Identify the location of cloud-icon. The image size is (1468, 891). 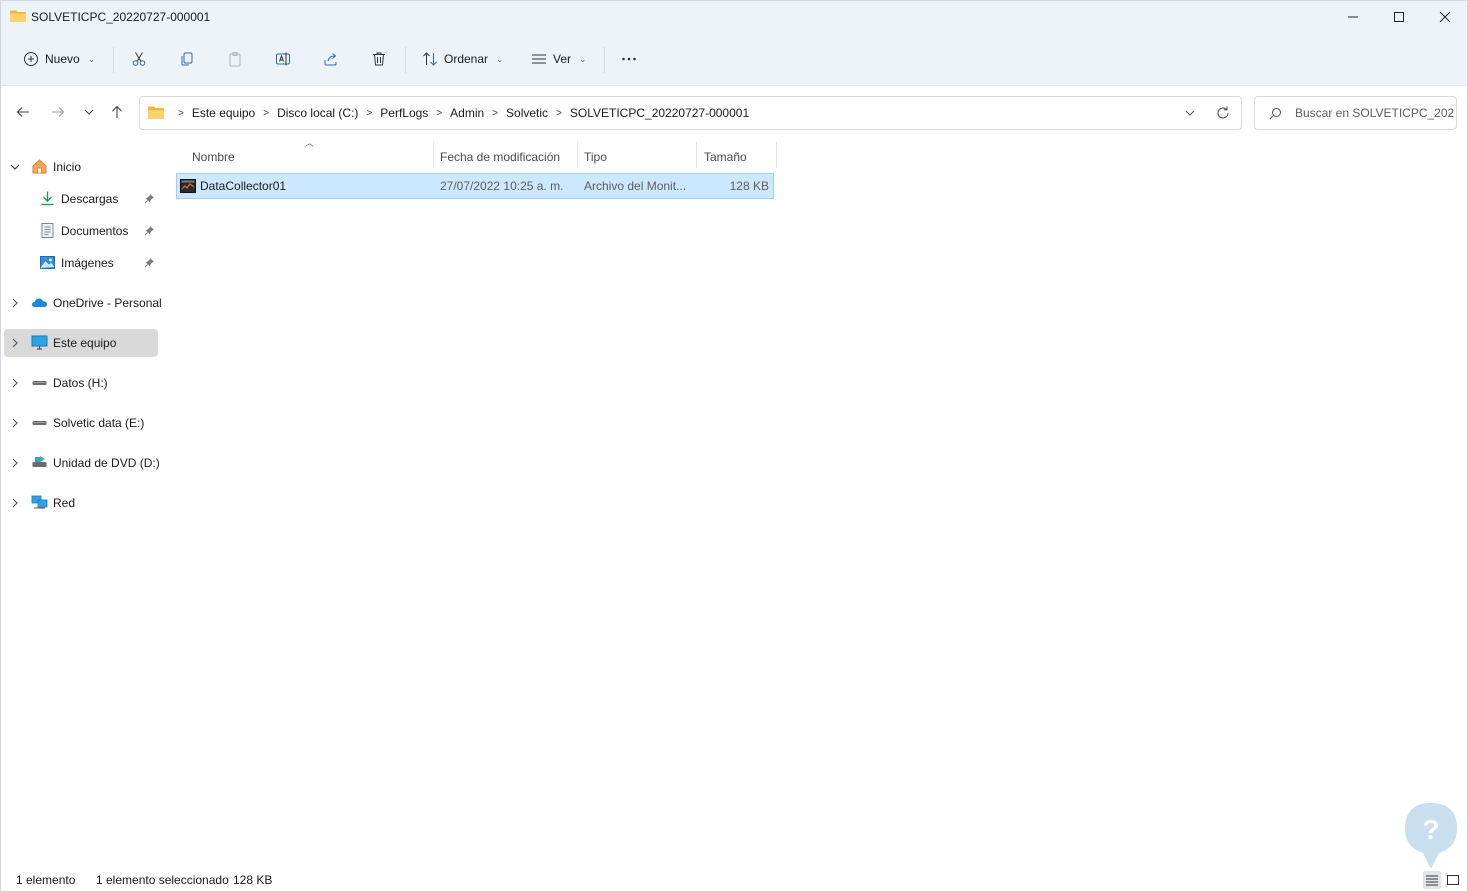
(39, 302).